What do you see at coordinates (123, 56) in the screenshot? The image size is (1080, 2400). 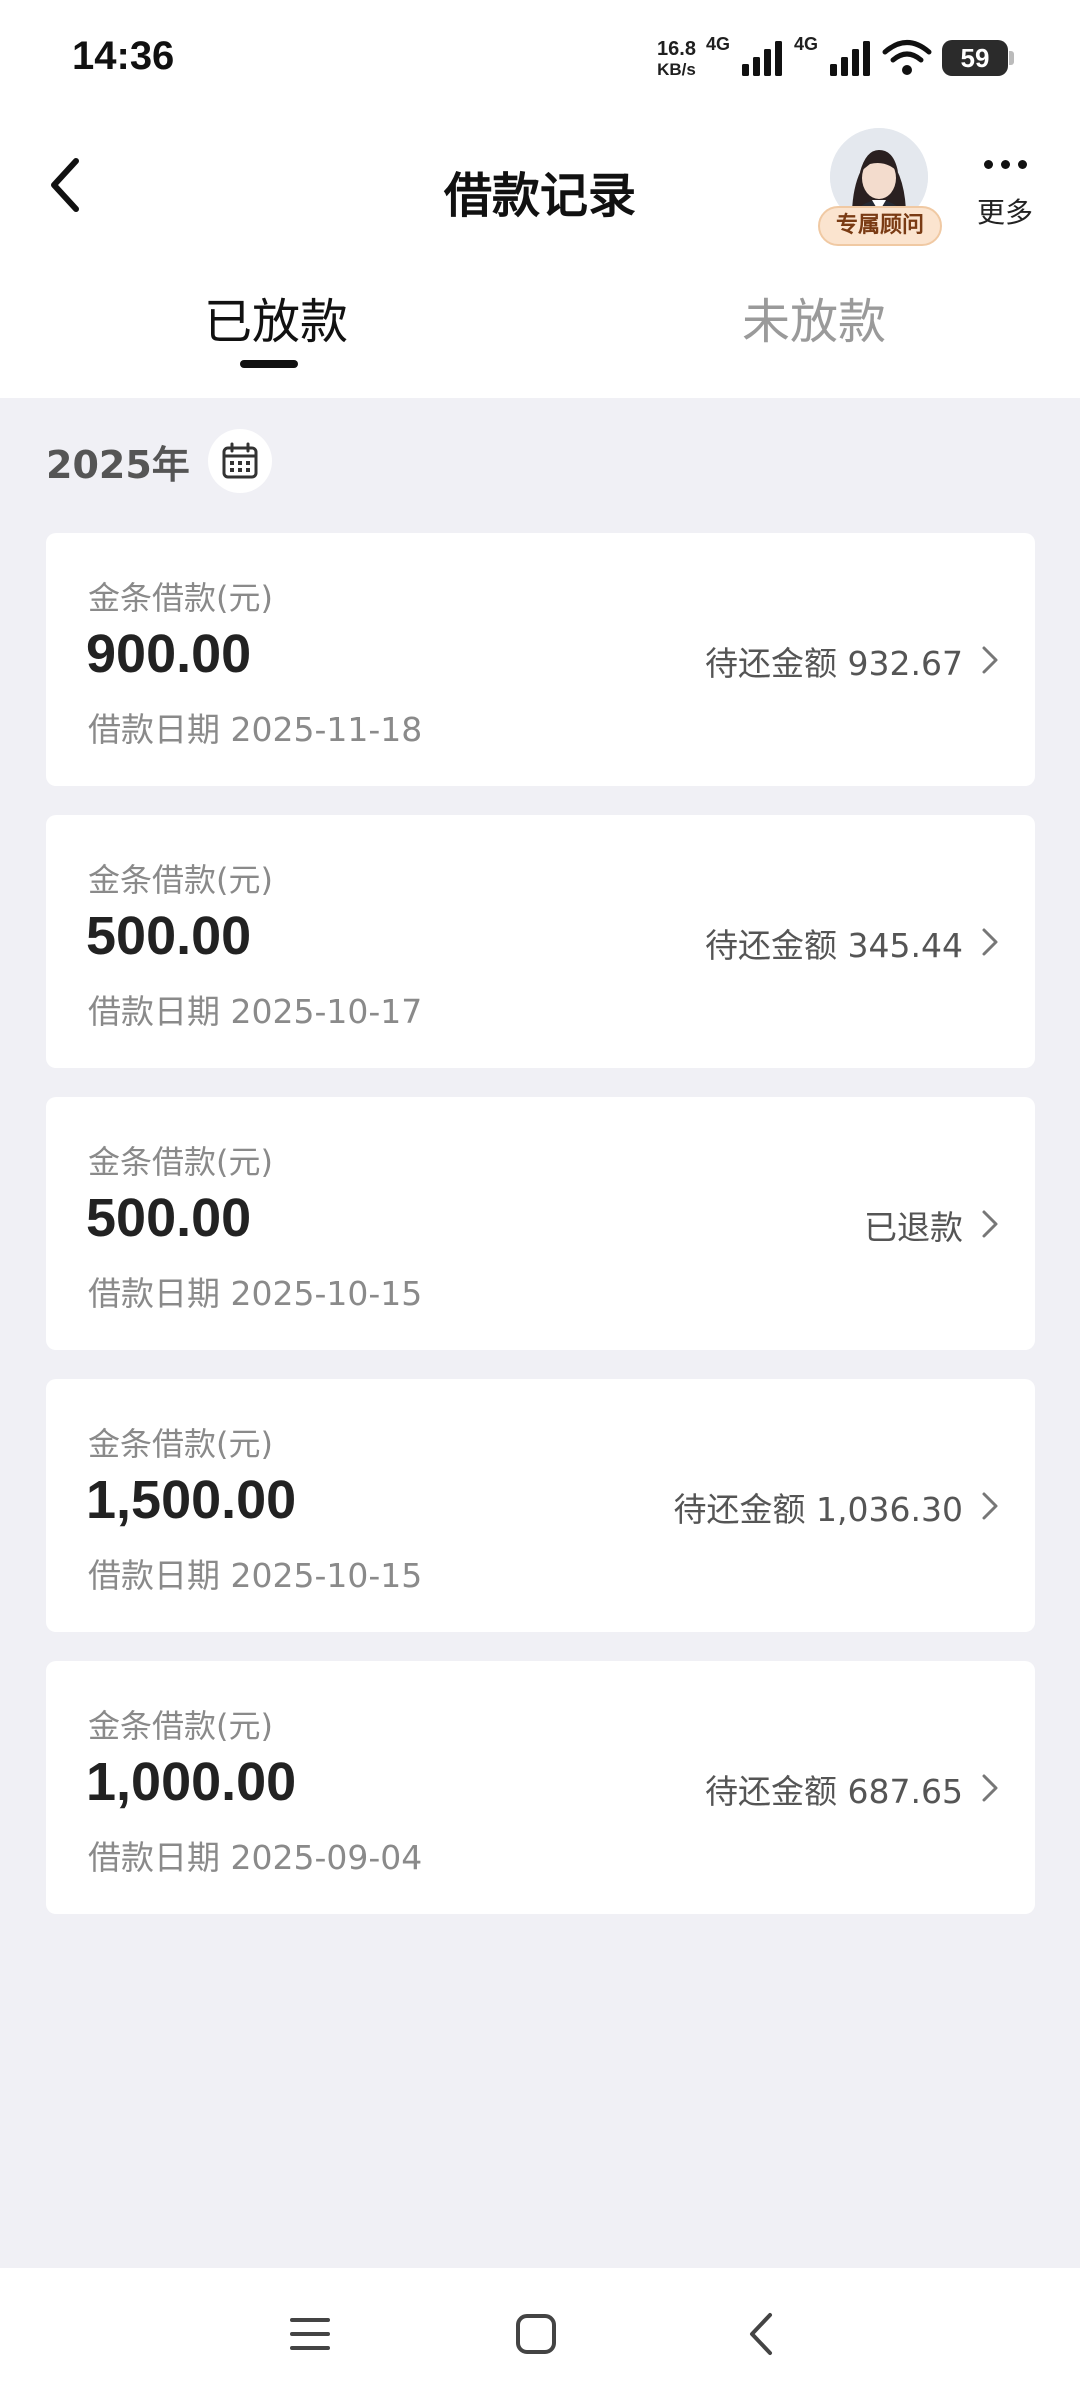 I see `status-time: 14:36` at bounding box center [123, 56].